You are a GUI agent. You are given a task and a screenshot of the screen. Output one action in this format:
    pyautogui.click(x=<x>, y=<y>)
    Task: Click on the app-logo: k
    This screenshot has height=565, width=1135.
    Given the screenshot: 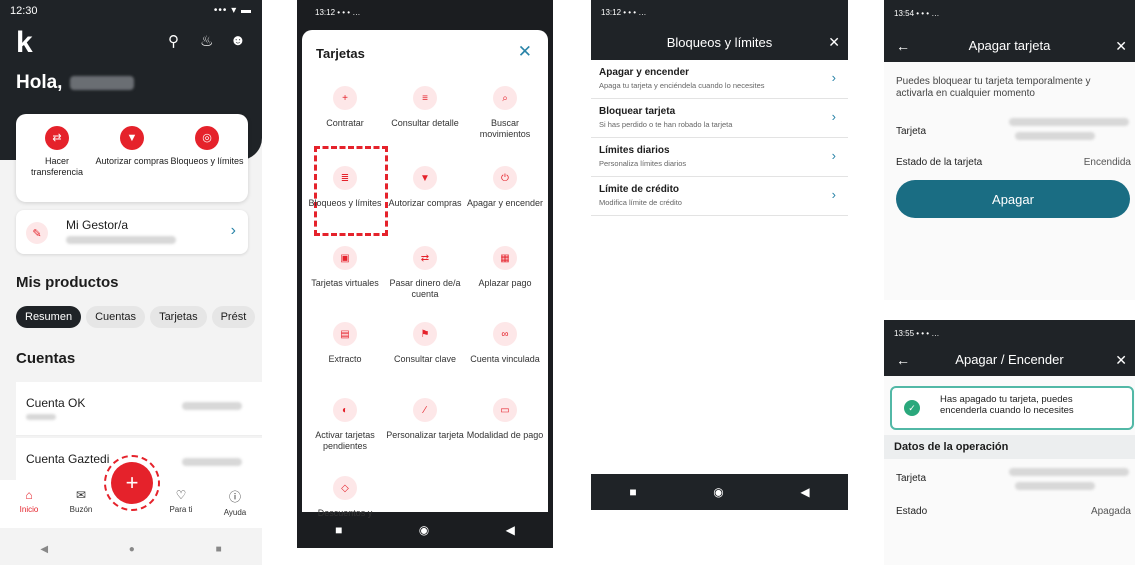 What is the action you would take?
    pyautogui.click(x=24, y=42)
    